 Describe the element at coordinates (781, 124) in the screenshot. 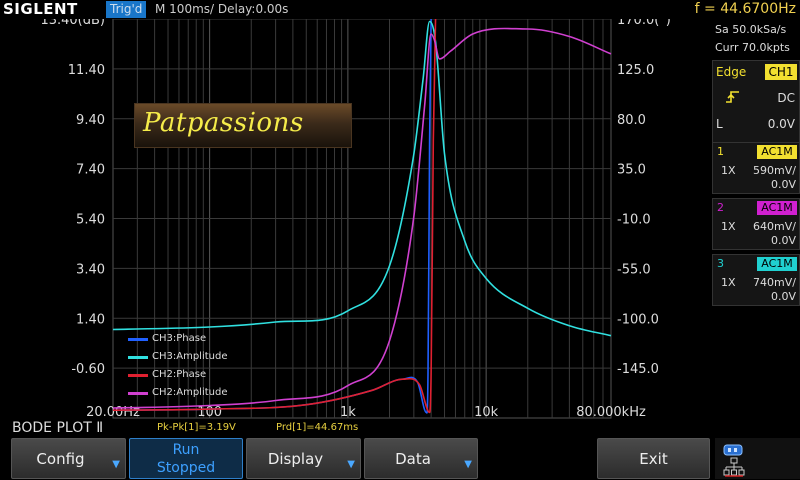

I see `trigger-level: 0.0V` at that location.